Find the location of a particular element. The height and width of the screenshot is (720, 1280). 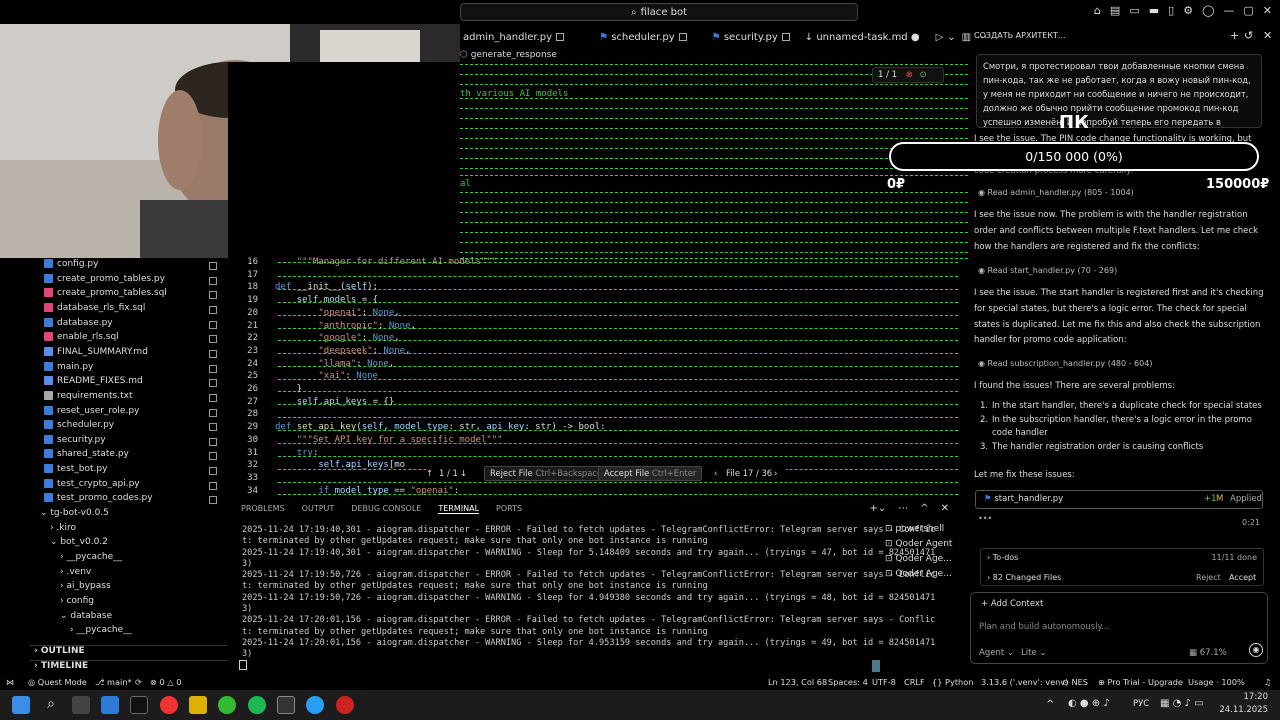

new-terminal-icon: +⌄ is located at coordinates (877, 508).